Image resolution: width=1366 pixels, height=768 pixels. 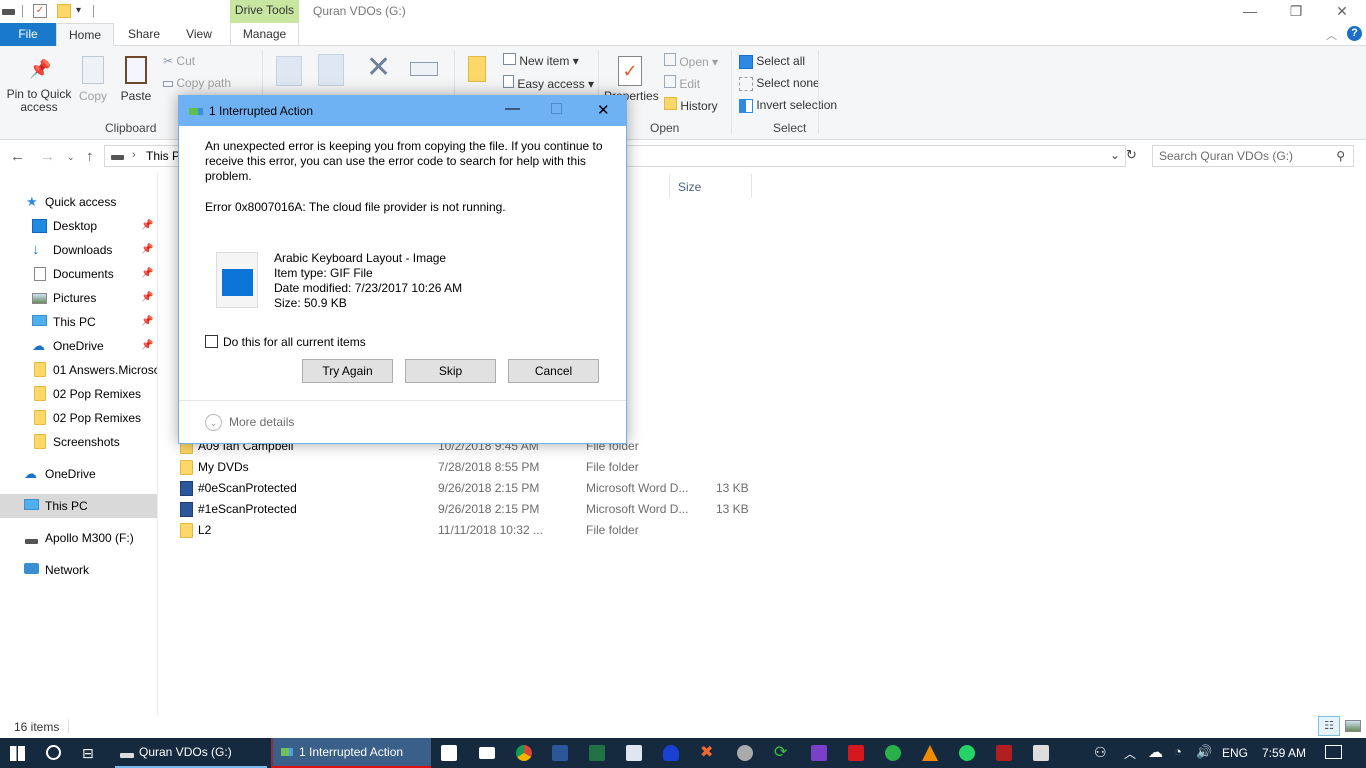 I want to click on details-view-button: ☷, so click(x=1329, y=726).